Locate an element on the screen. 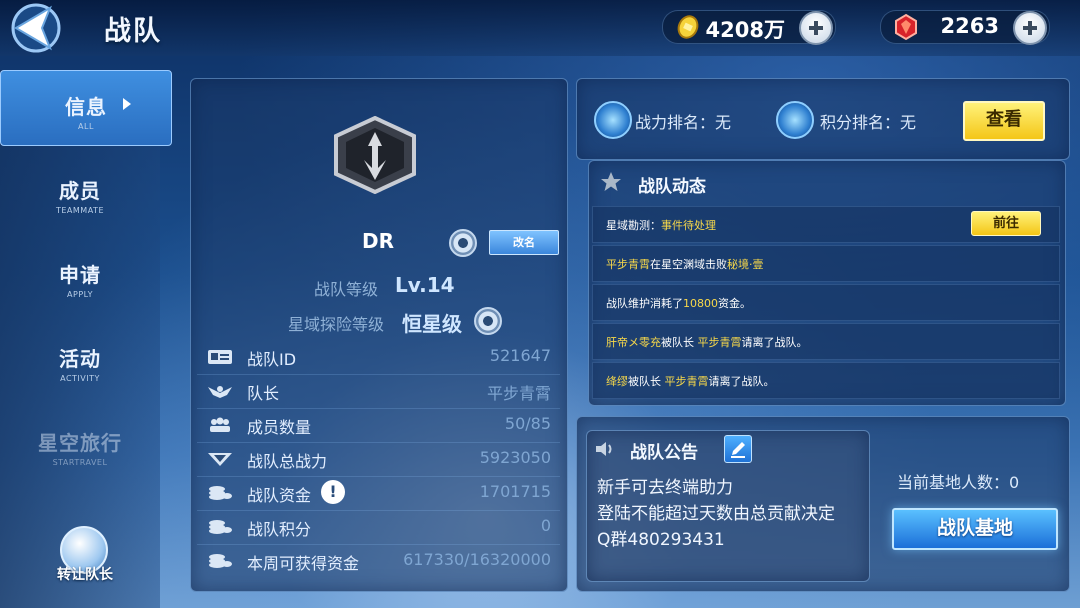  explore-level-label: 星域探险等级 is located at coordinates (336, 324).